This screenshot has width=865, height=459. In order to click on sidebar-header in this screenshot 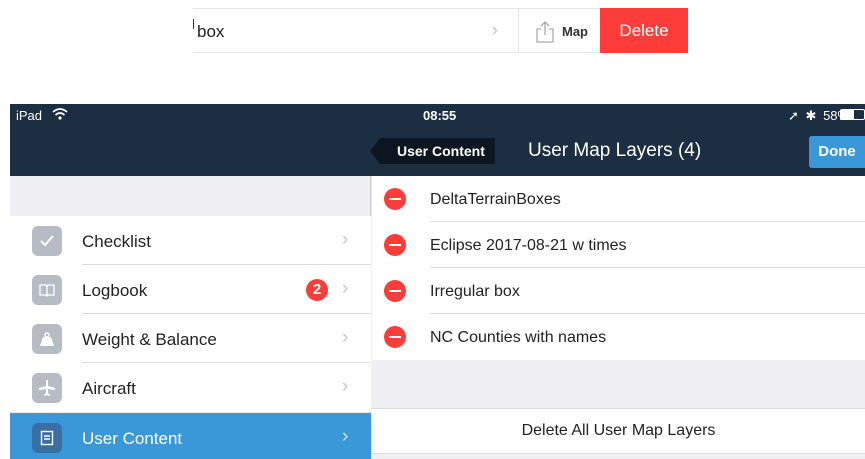, I will do `click(190, 151)`.